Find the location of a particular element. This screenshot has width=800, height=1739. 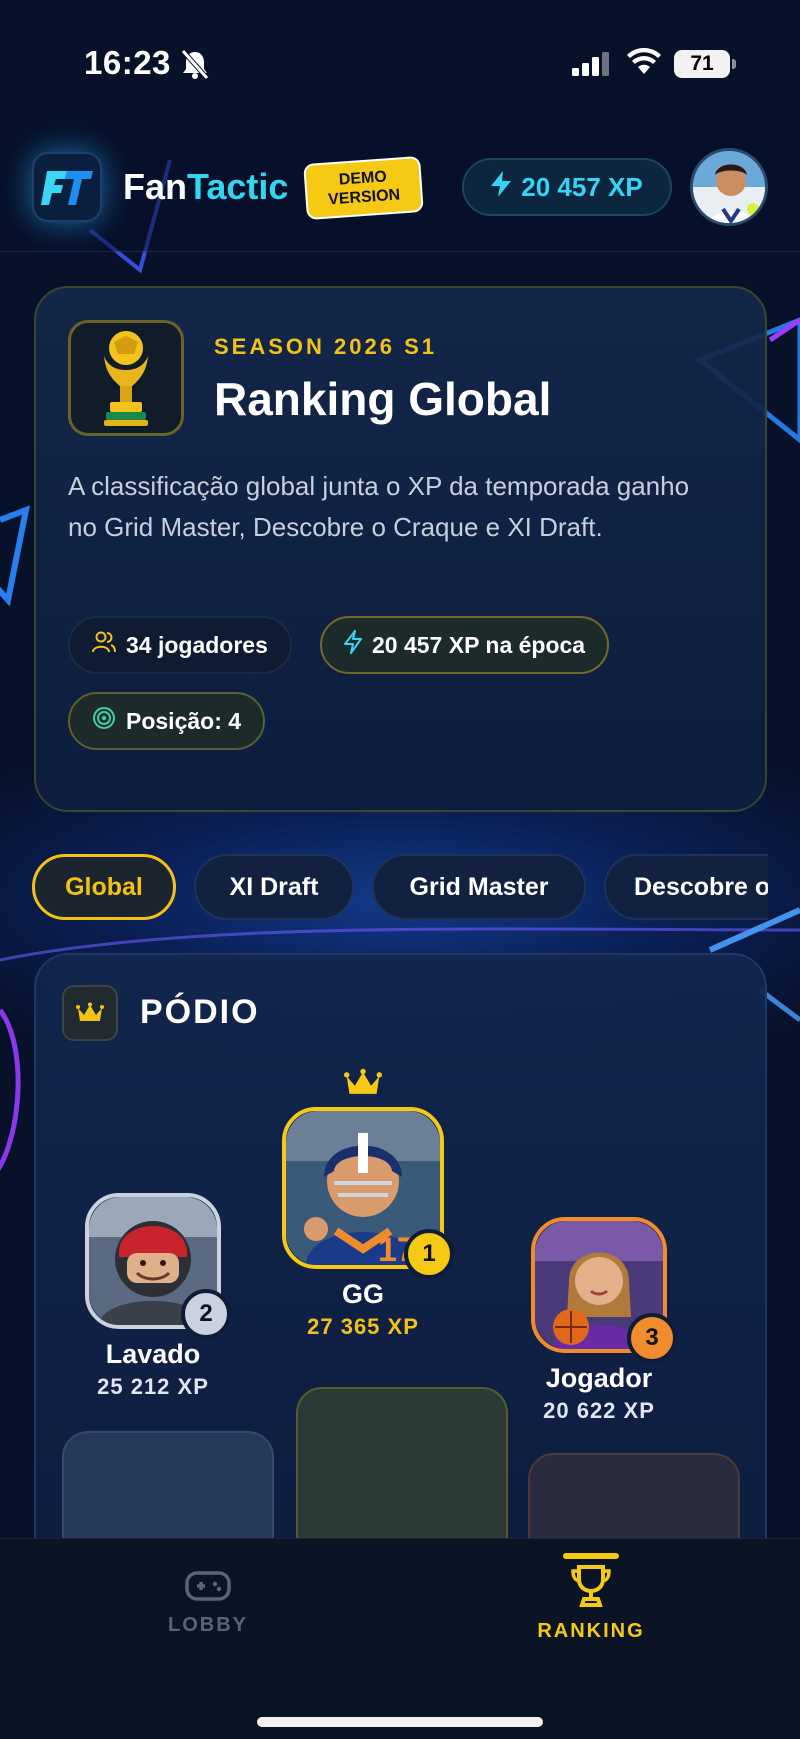

season-xp-chip: 20 457 XP na época is located at coordinates (465, 645).